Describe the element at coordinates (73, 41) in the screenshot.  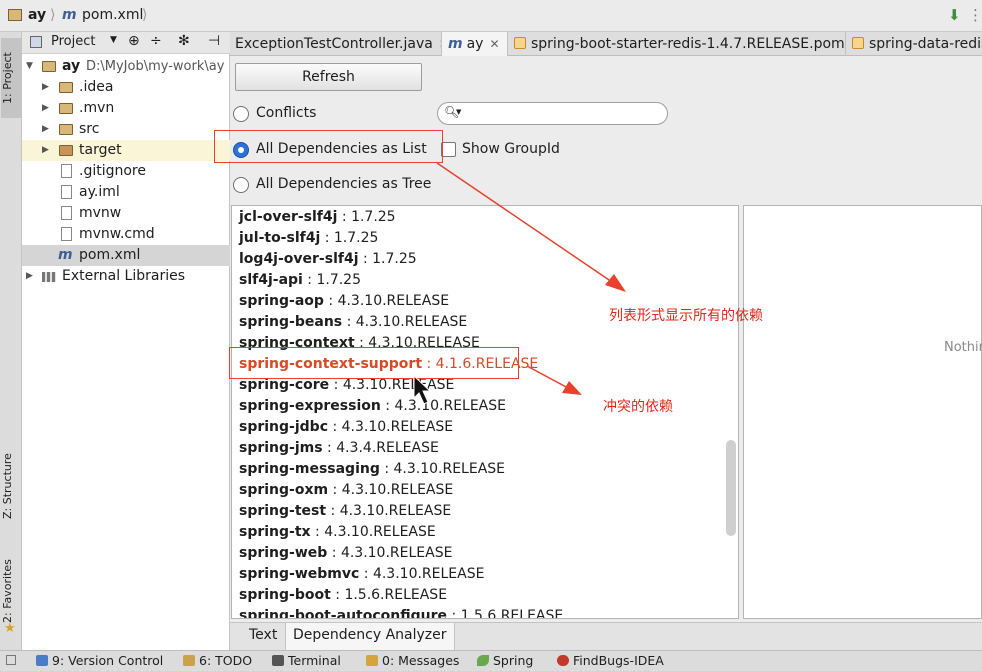
I see `project-view-selector: Project` at that location.